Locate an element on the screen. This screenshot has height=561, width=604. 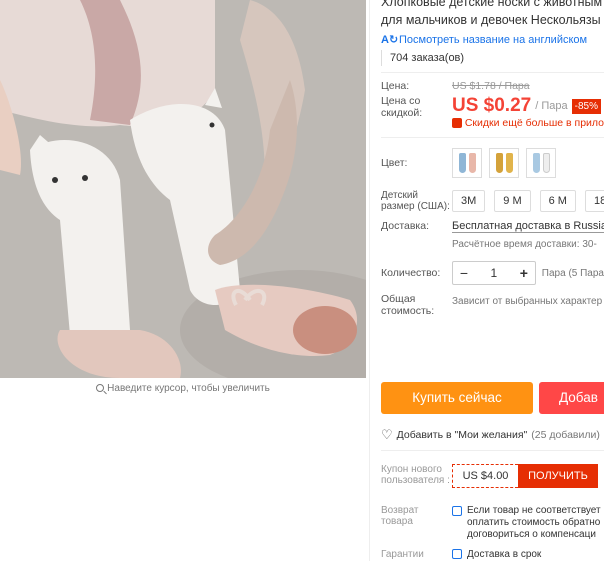
color-row: Цвет: is located at coordinates (492, 163).